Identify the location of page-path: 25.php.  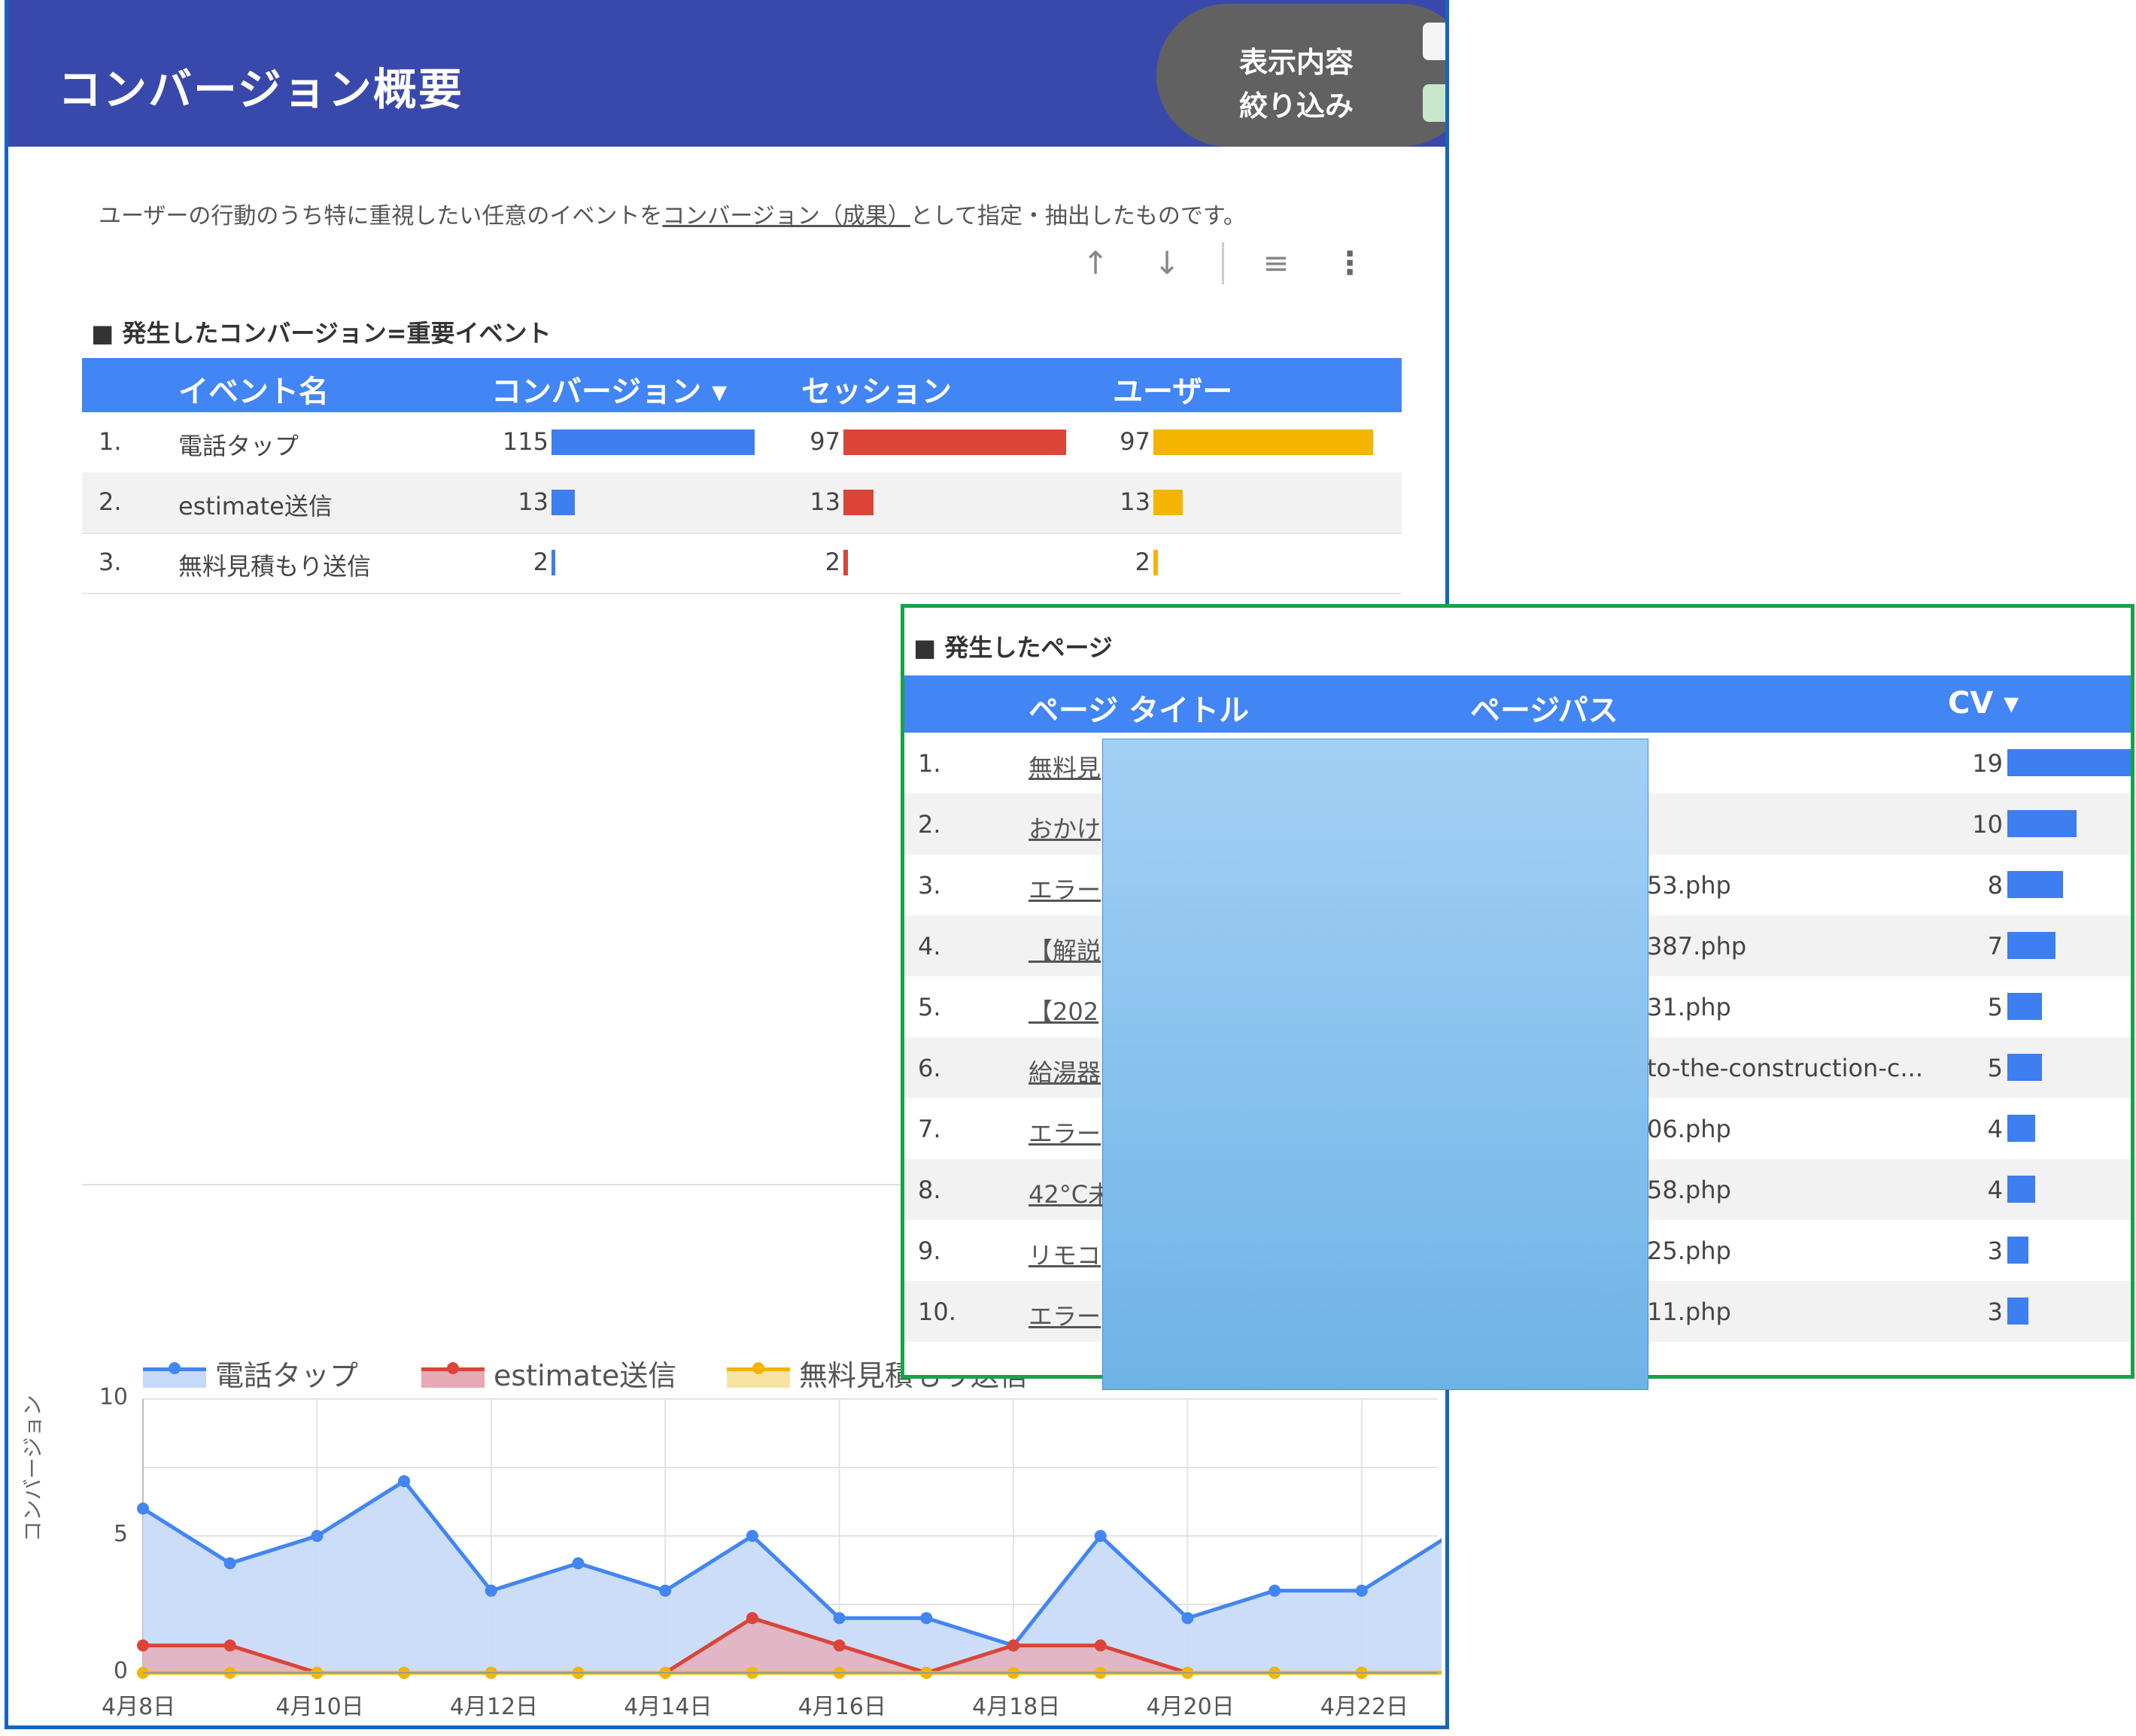
(1689, 1251).